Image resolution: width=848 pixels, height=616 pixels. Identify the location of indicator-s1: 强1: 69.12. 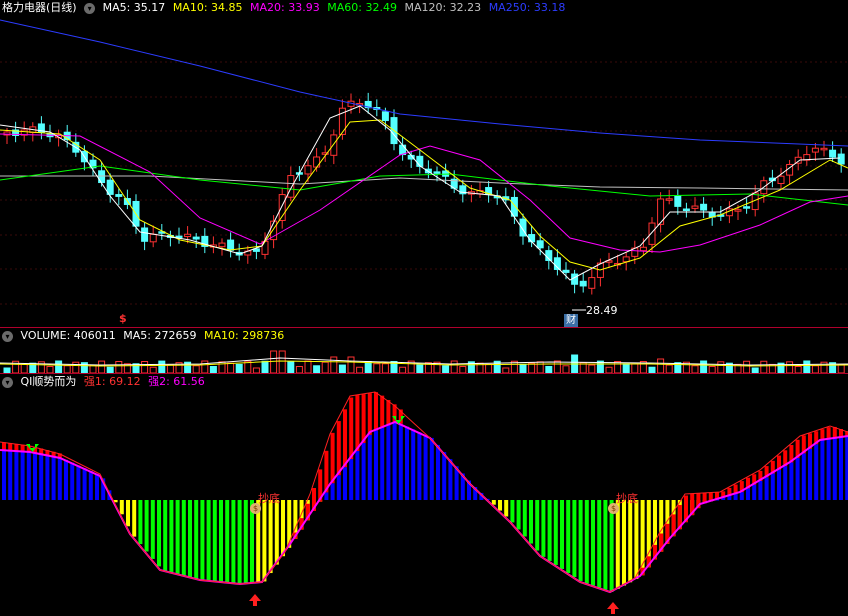
(112, 381).